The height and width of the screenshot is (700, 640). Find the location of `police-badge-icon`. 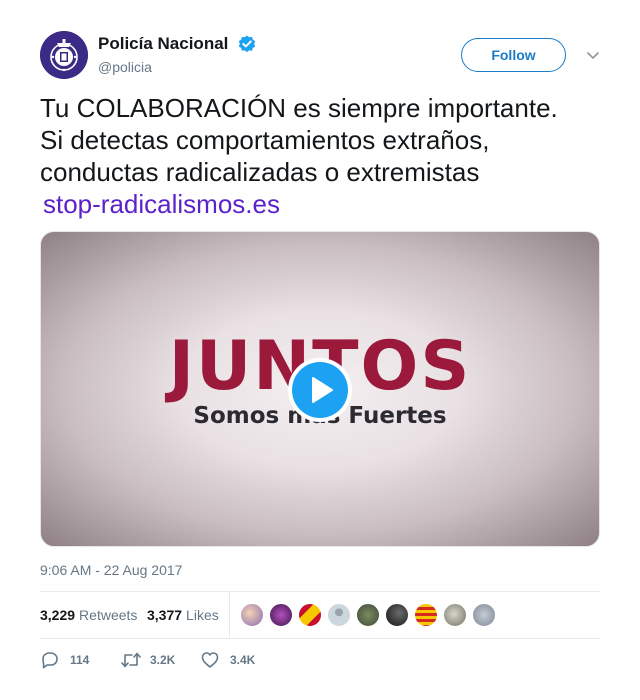

police-badge-icon is located at coordinates (64, 55).